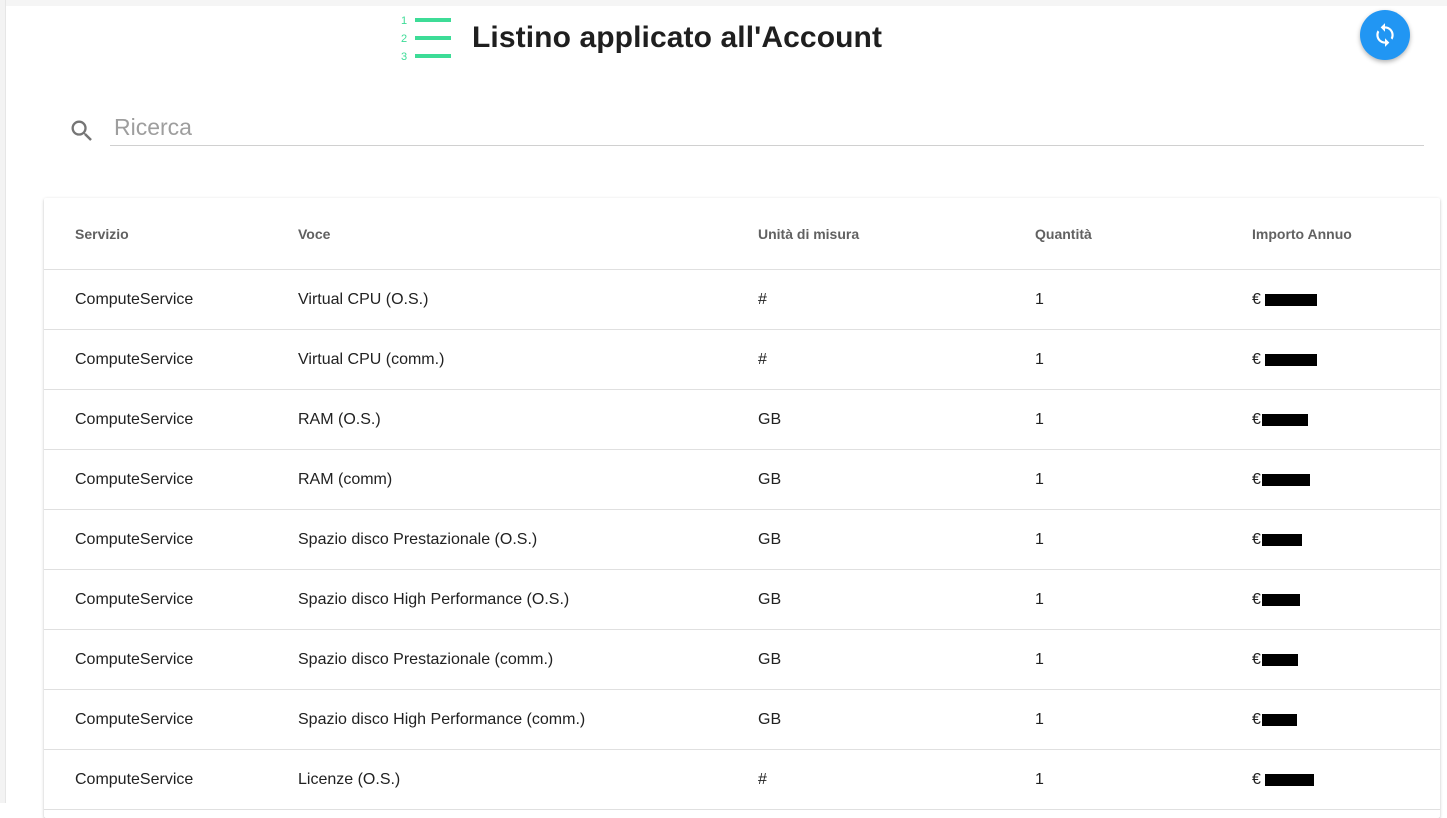 The width and height of the screenshot is (1447, 818). I want to click on page-header: 1 2 3 Listino applicato all'Account, so click(641, 38).